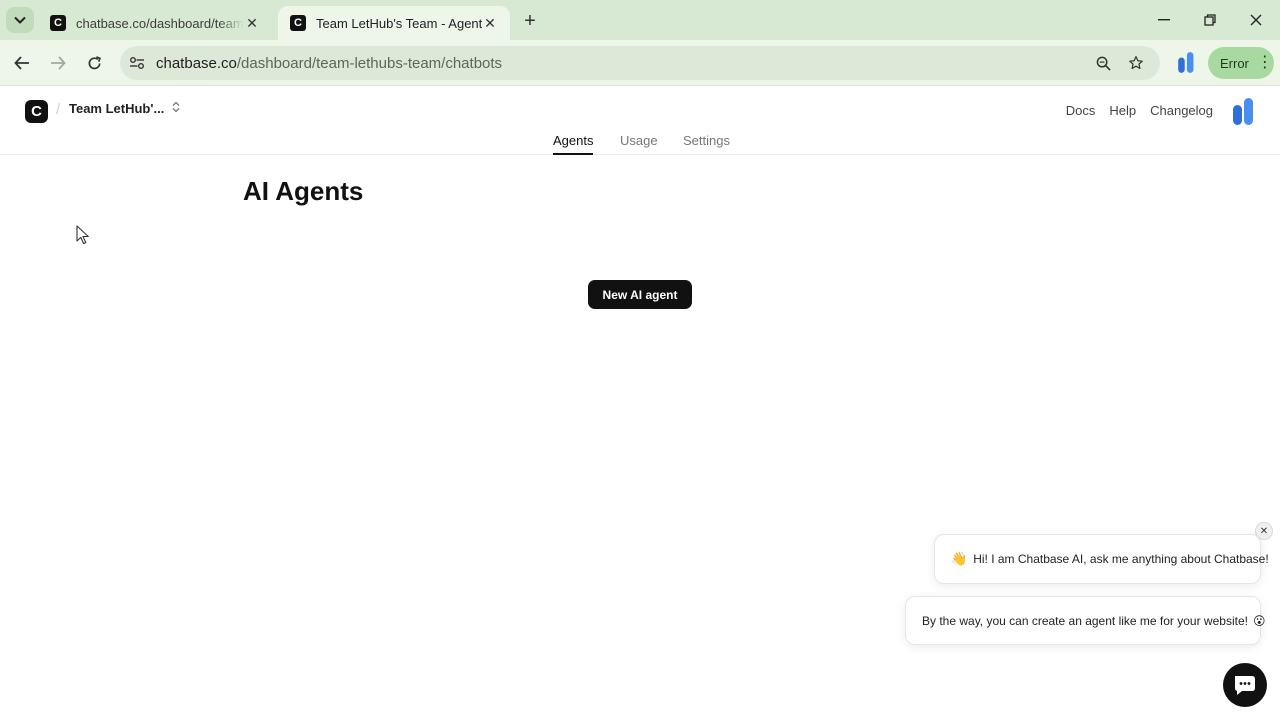 This screenshot has width=1280, height=720. Describe the element at coordinates (959, 558) in the screenshot. I see `waving-hand-emoji: 👋` at that location.